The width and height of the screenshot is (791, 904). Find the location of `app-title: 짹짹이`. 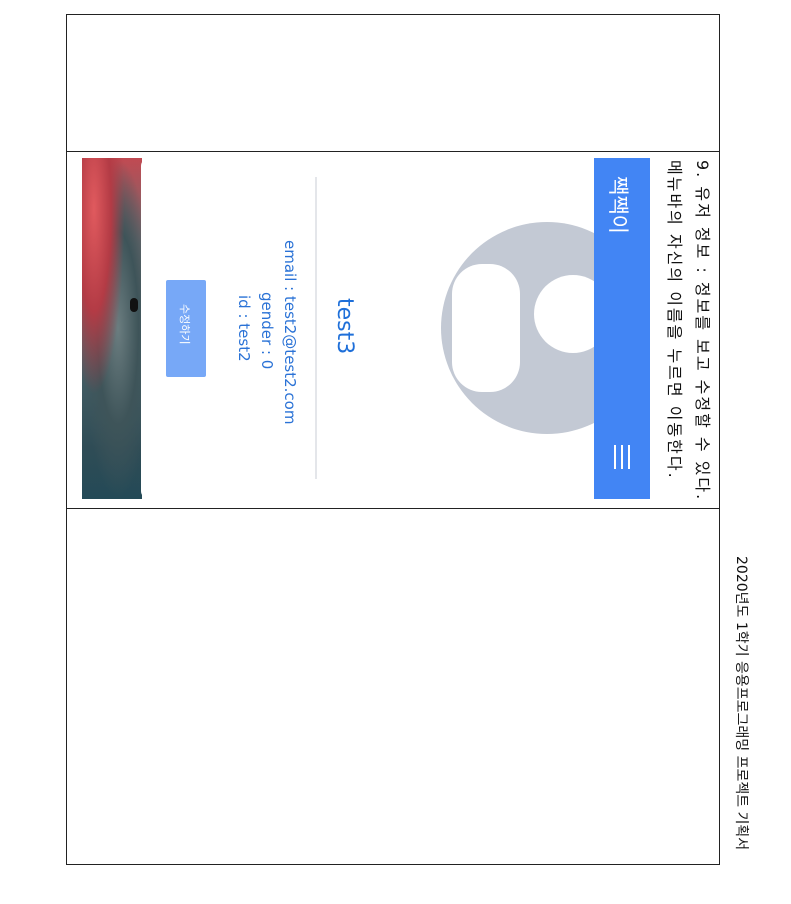

app-title: 짹짹이 is located at coordinates (619, 205).